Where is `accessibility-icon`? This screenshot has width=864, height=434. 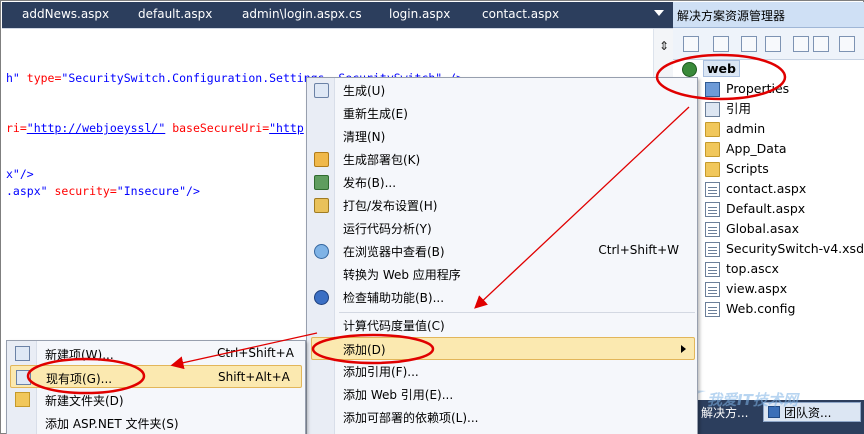 accessibility-icon is located at coordinates (321, 297).